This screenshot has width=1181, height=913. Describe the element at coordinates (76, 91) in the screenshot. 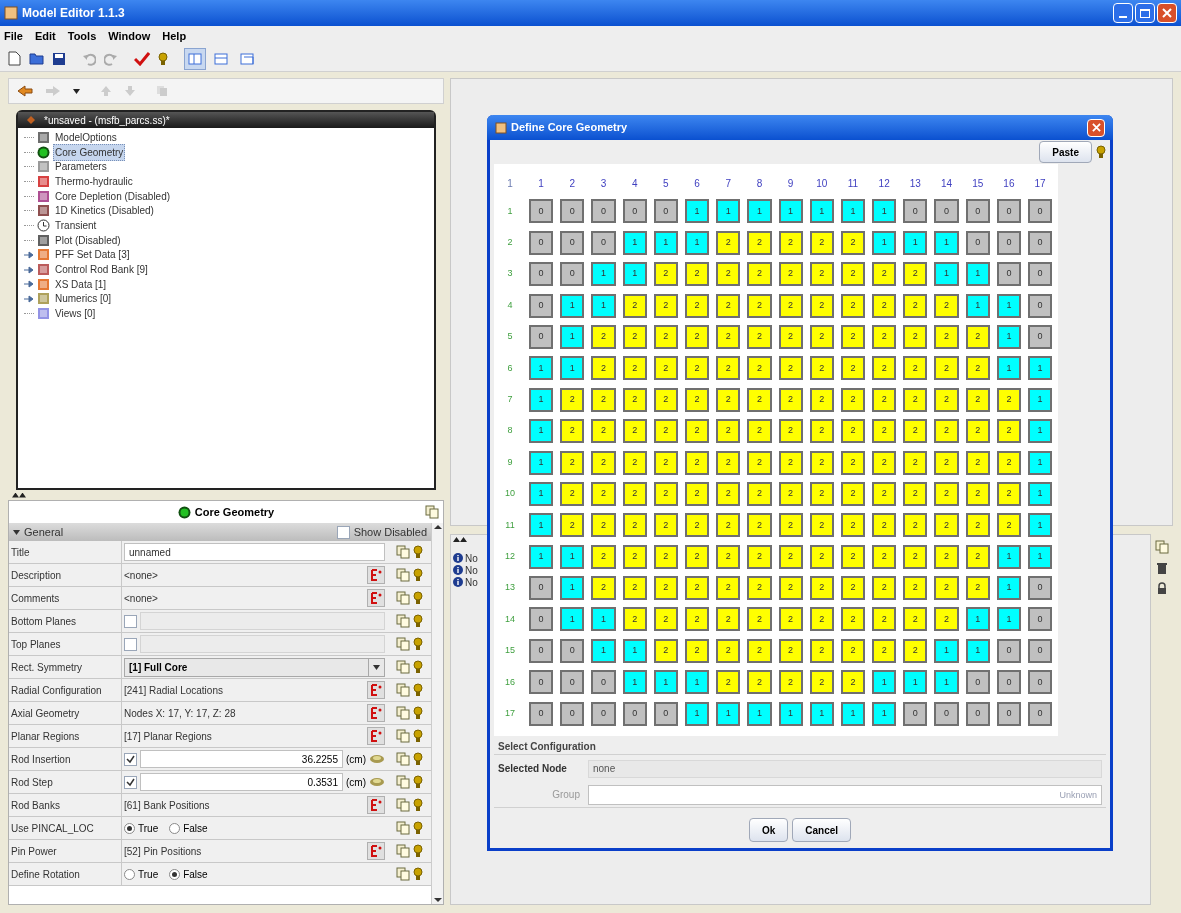

I see `dropdown-arrow-icon` at that location.